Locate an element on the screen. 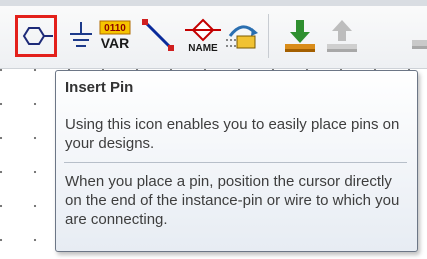 Image resolution: width=427 pixels, height=259 pixels. layer-icon is located at coordinates (419, 44).